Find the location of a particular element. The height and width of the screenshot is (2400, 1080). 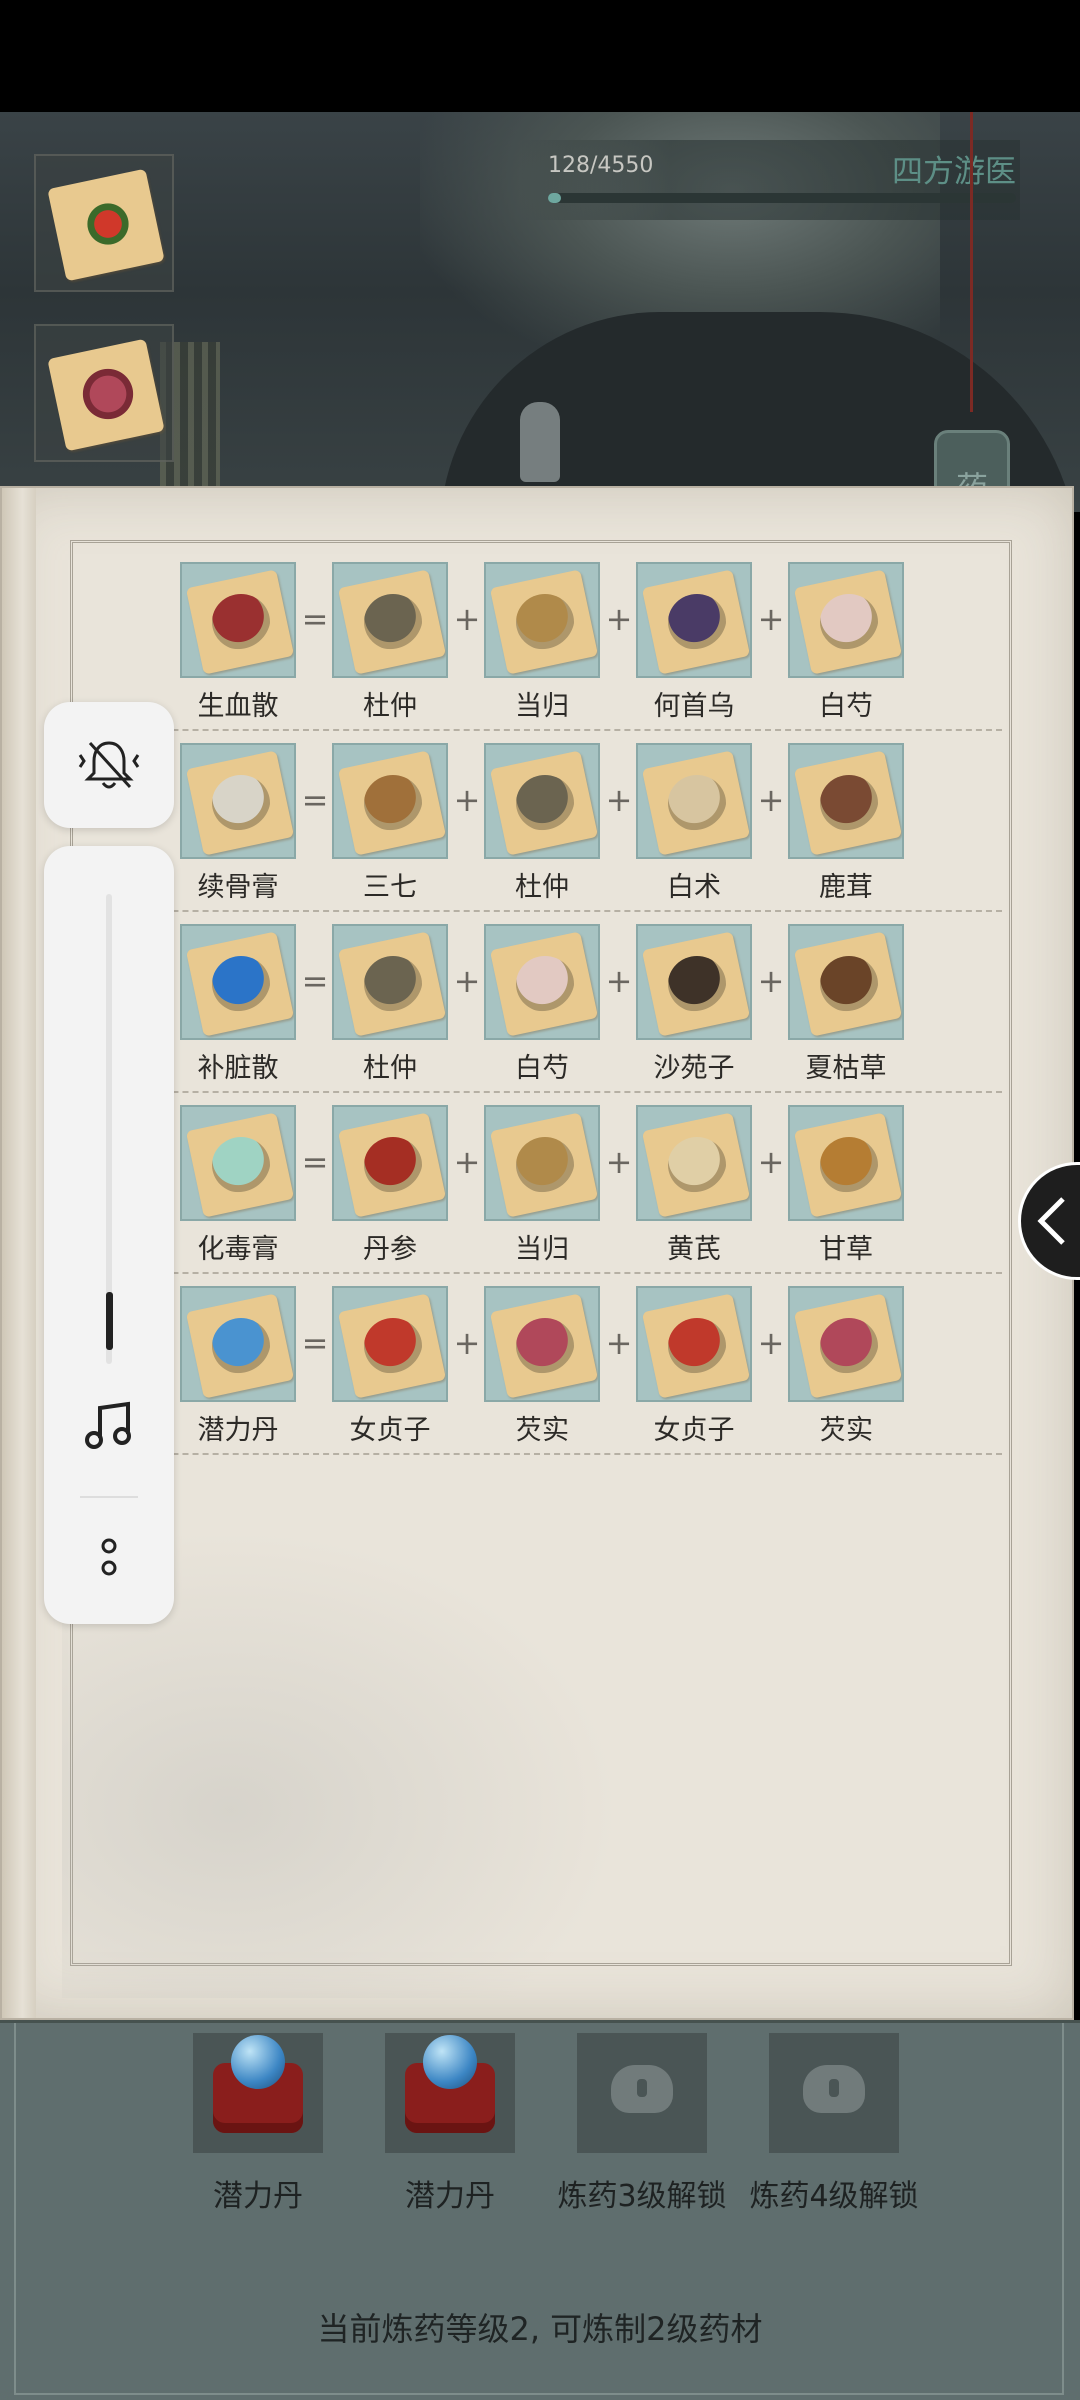

recipe-ingredient: 丹参 is located at coordinates (390, 1185).